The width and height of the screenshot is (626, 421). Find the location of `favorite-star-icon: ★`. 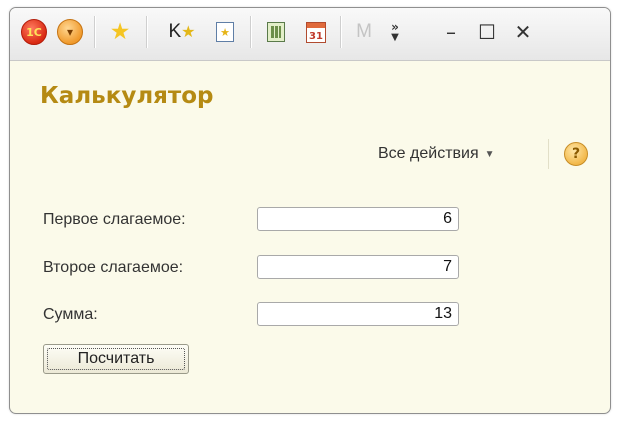

favorite-star-icon: ★ is located at coordinates (120, 31).